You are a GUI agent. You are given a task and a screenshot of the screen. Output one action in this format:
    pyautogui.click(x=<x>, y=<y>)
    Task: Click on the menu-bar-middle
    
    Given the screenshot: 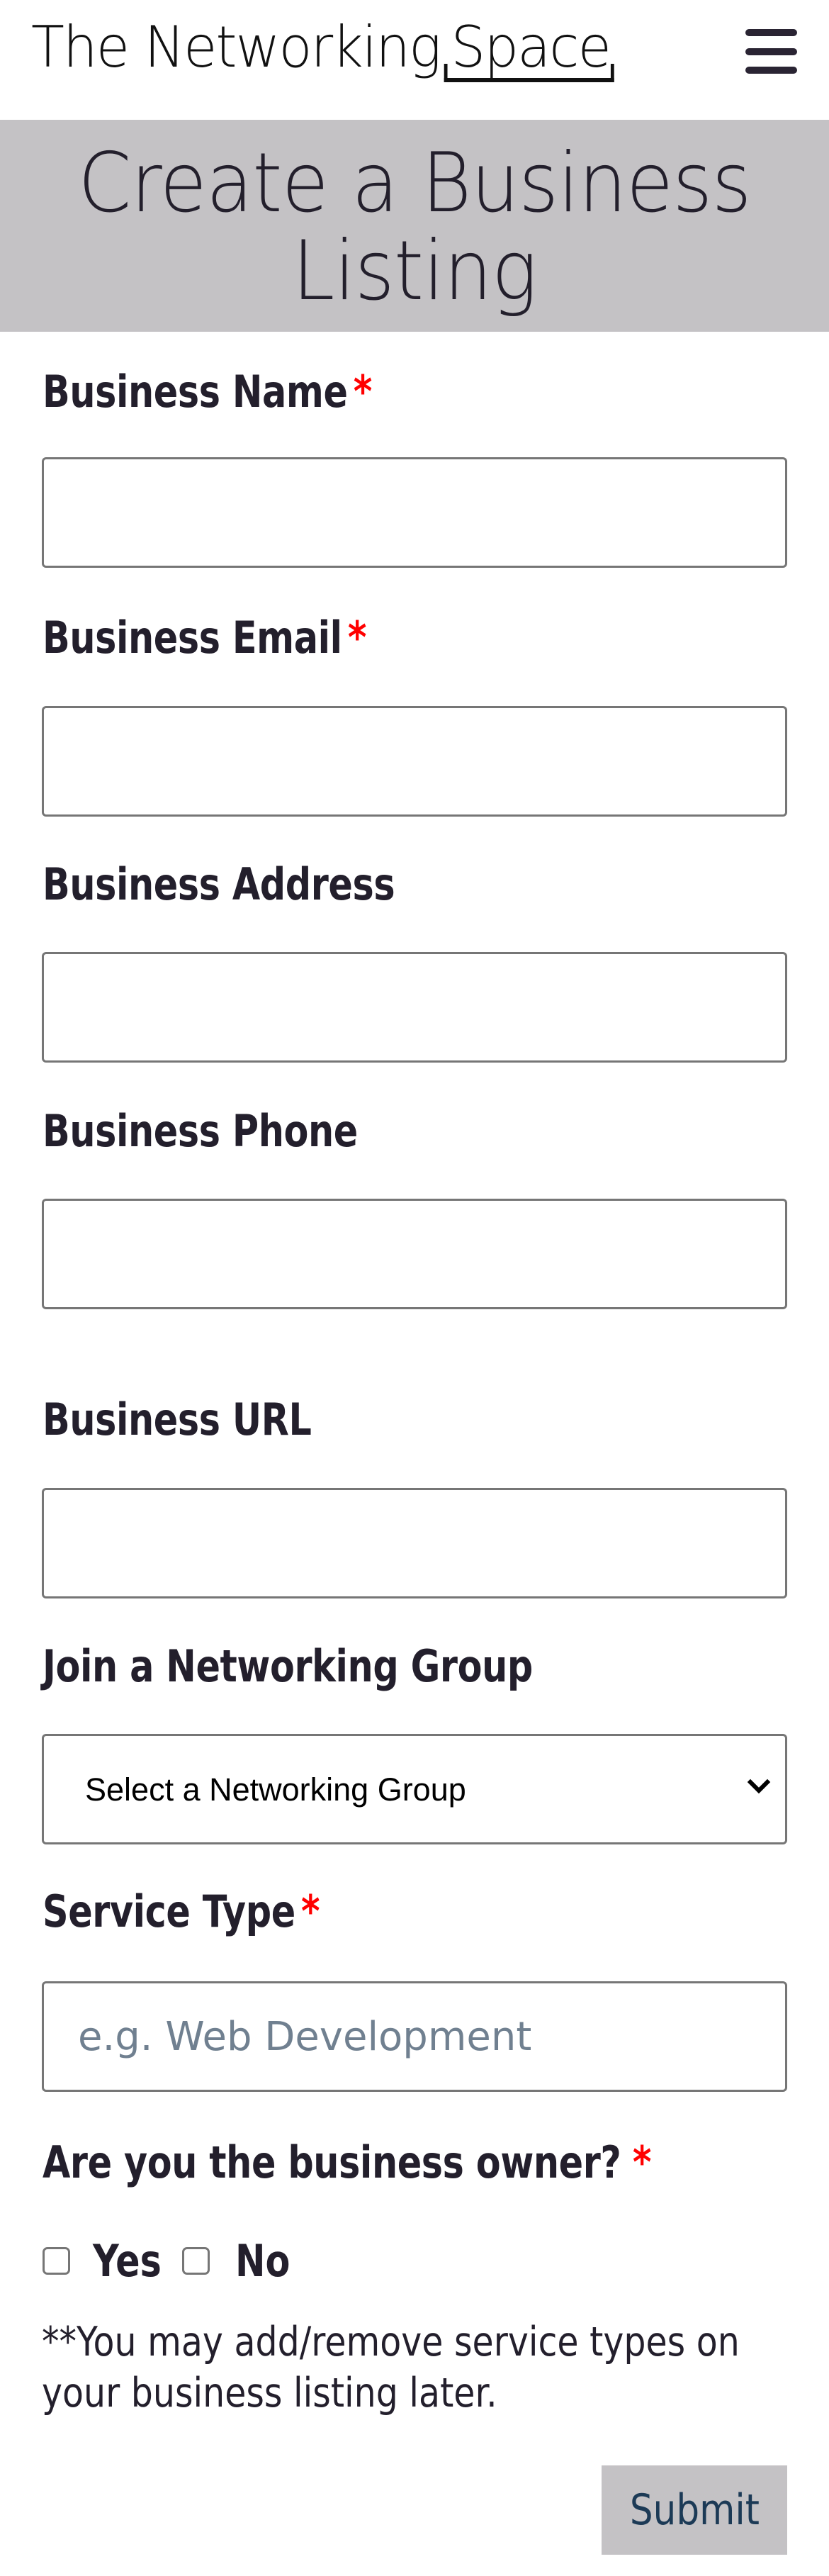 What is the action you would take?
    pyautogui.click(x=771, y=52)
    